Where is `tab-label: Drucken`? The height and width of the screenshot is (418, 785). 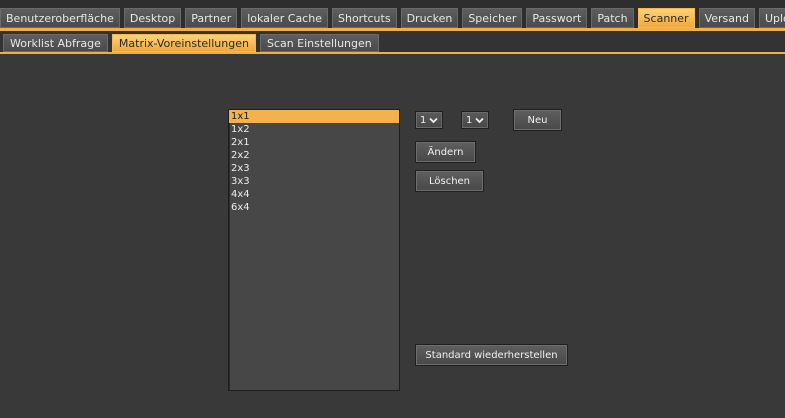 tab-label: Drucken is located at coordinates (429, 18).